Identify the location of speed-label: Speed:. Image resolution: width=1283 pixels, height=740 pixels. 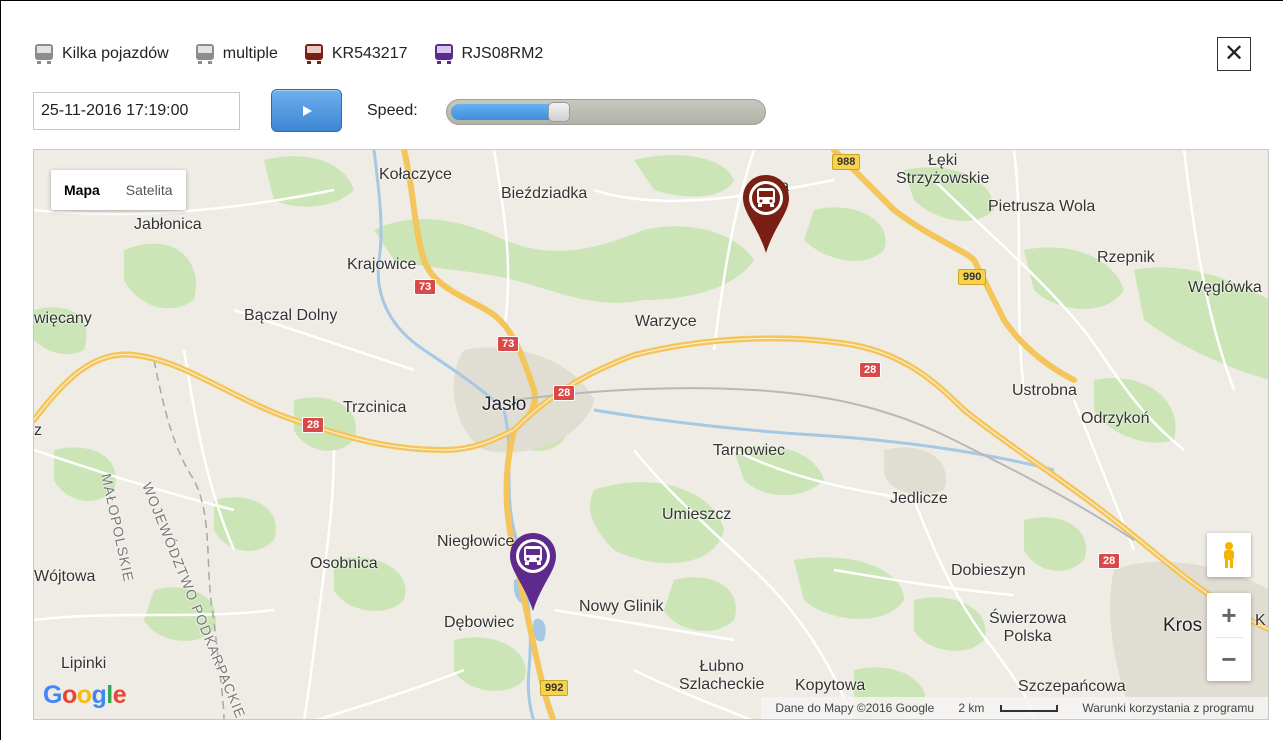
(392, 110).